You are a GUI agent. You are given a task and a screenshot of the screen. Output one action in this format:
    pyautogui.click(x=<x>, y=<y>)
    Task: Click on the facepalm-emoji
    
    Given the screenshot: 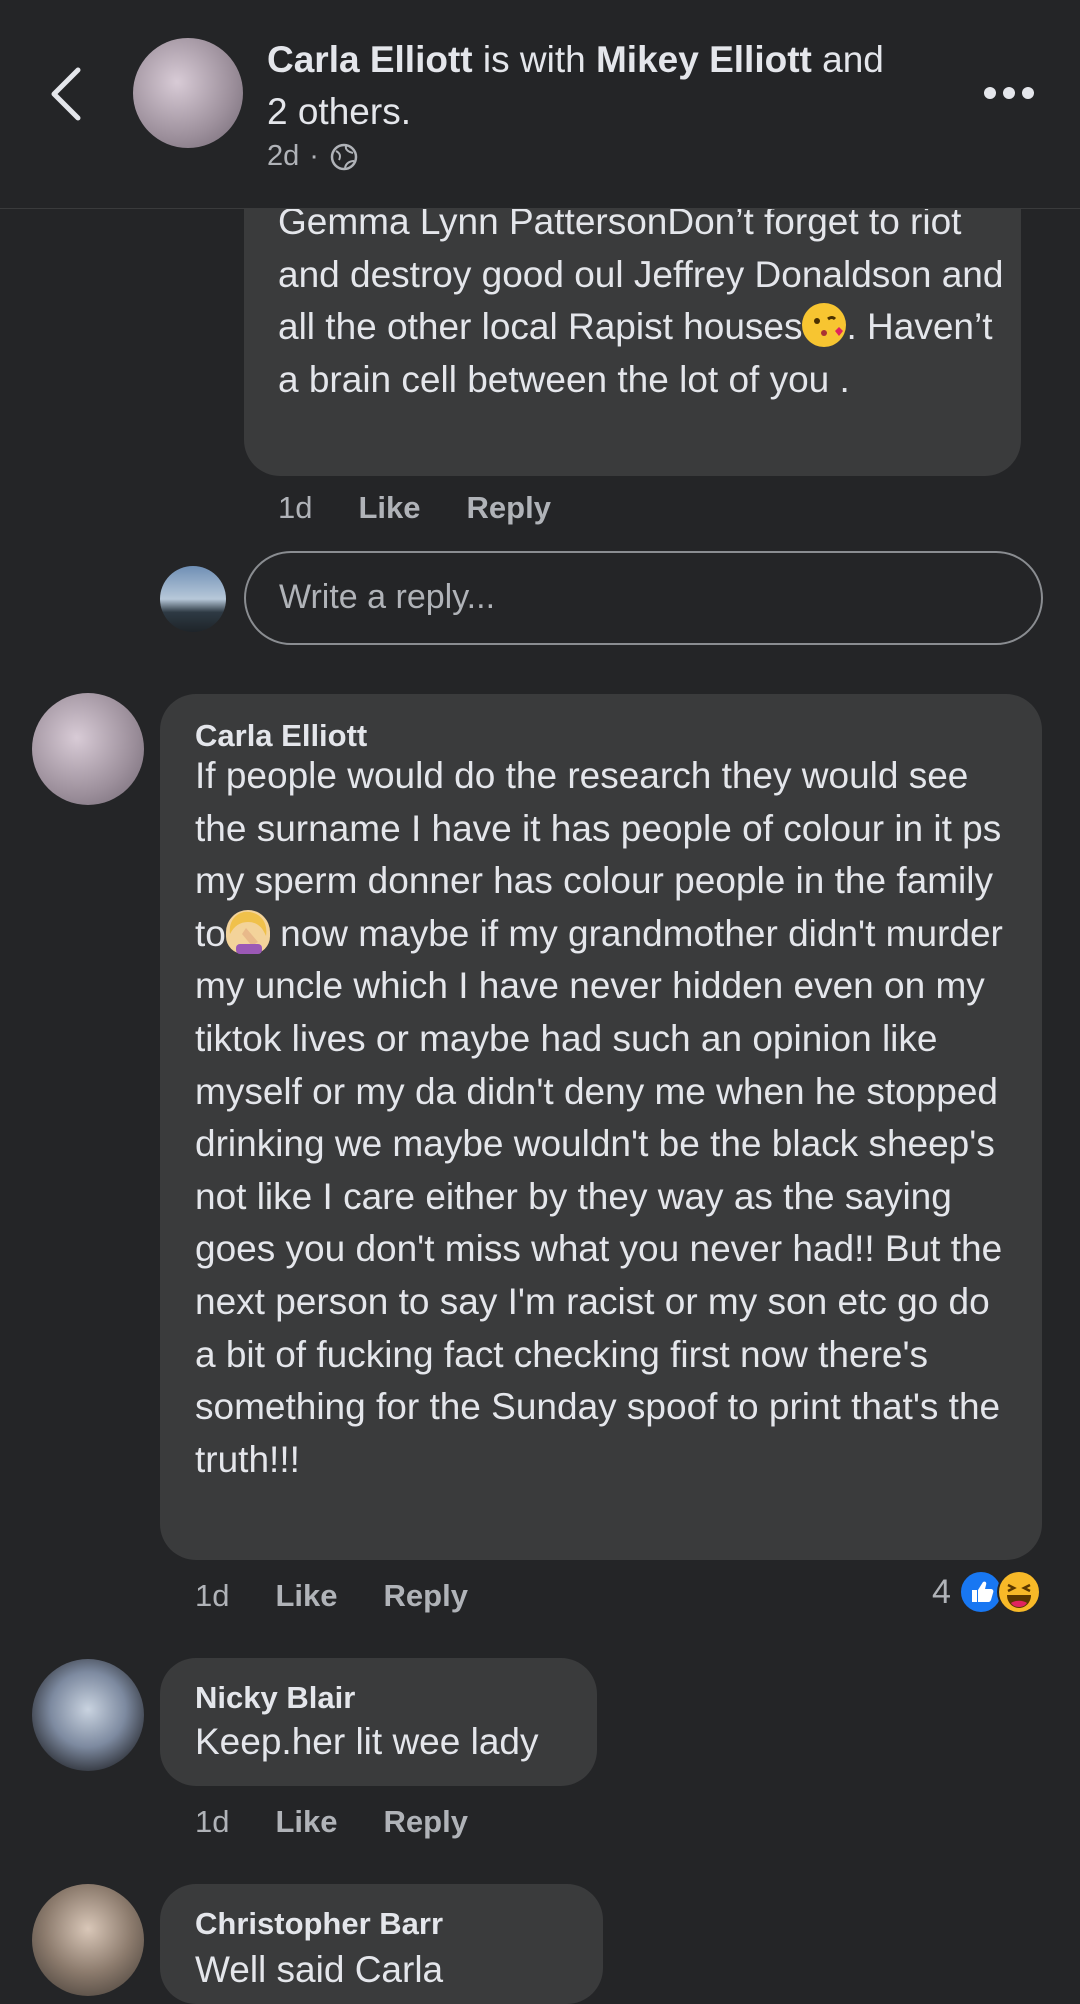 What is the action you would take?
    pyautogui.click(x=247, y=931)
    